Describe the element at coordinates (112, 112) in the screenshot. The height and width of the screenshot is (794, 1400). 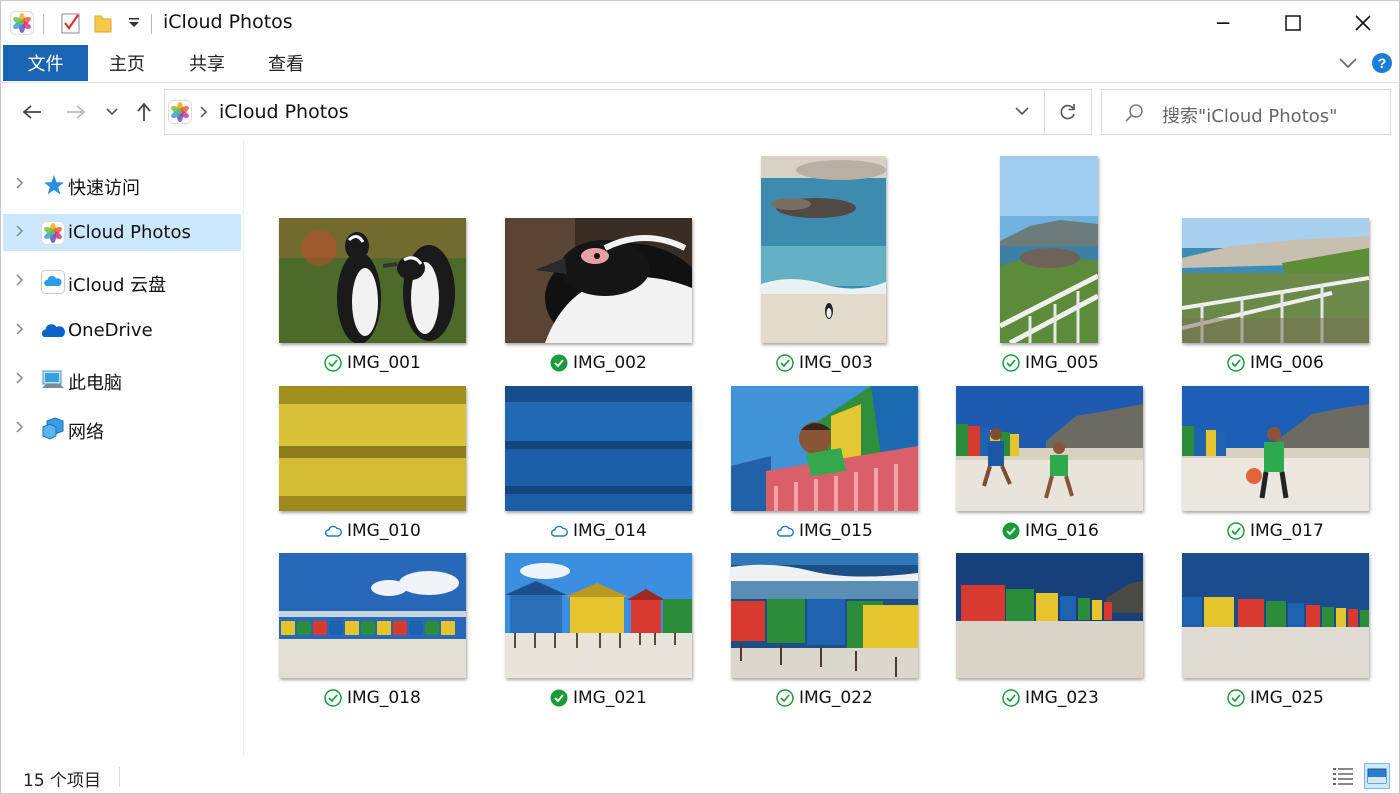
I see `recent-locations-button` at that location.